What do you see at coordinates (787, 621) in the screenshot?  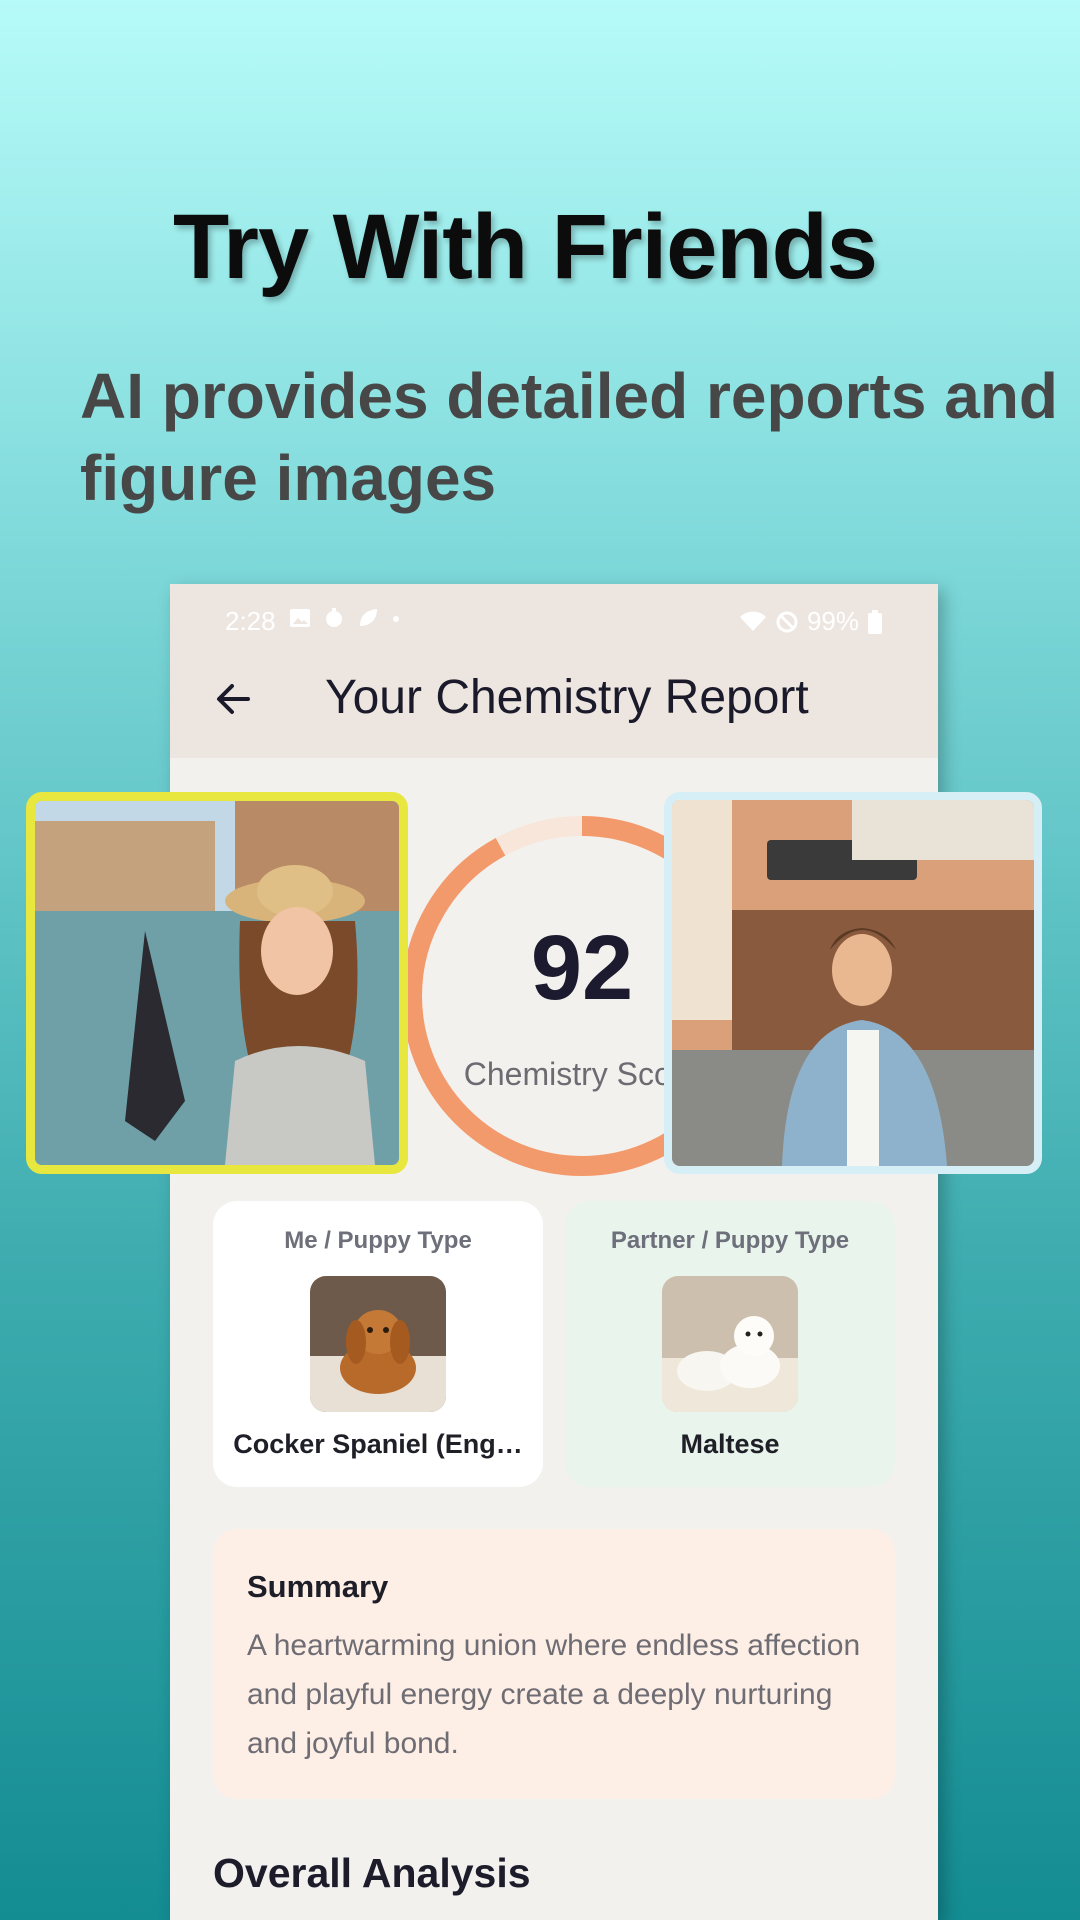 I see `do-not-disturb-icon` at bounding box center [787, 621].